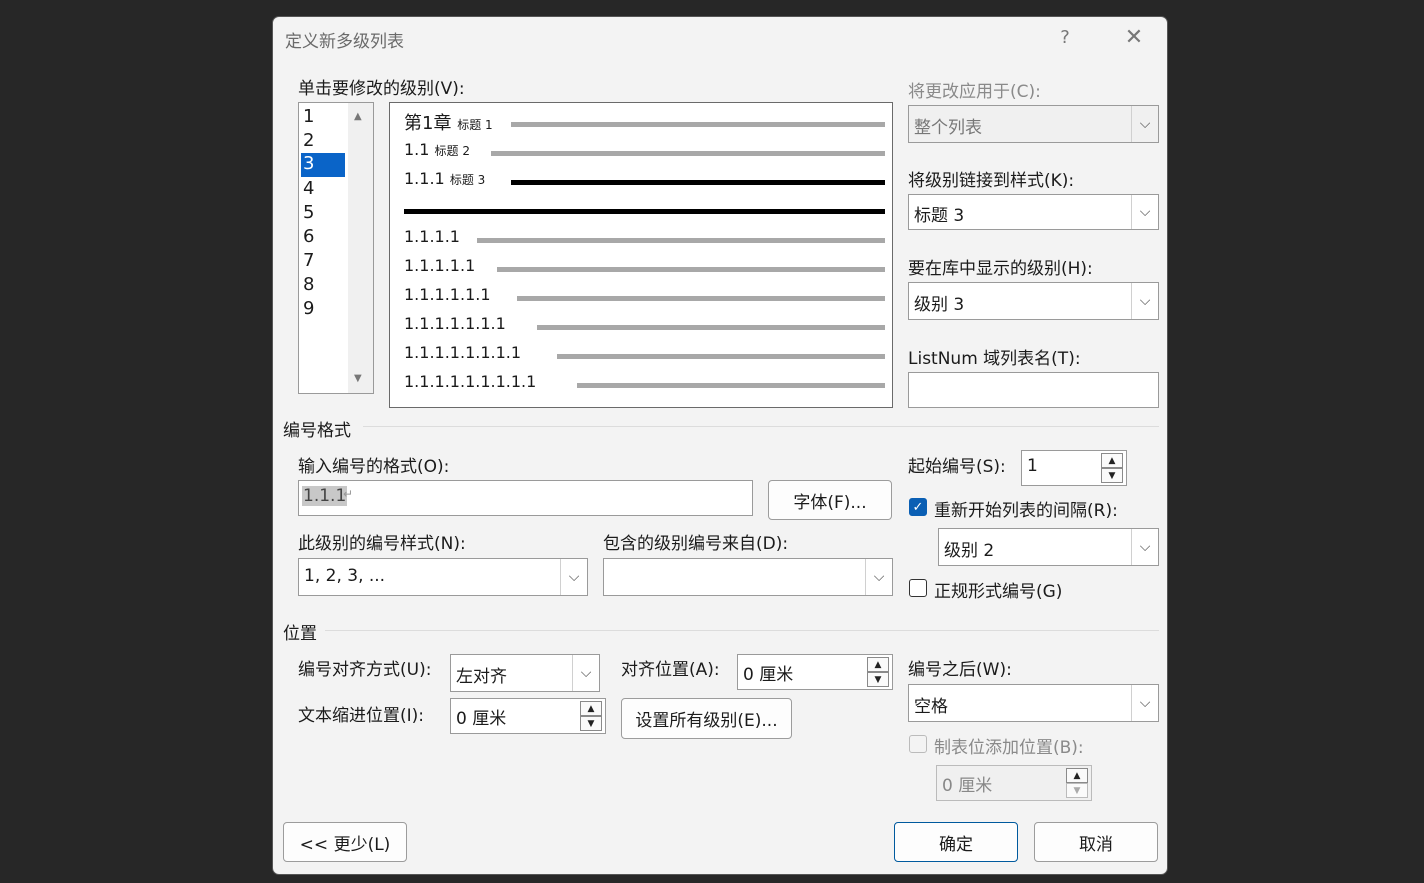  What do you see at coordinates (1026, 511) in the screenshot?
I see `restart-label: 重新开始列表的间隔(R):` at bounding box center [1026, 511].